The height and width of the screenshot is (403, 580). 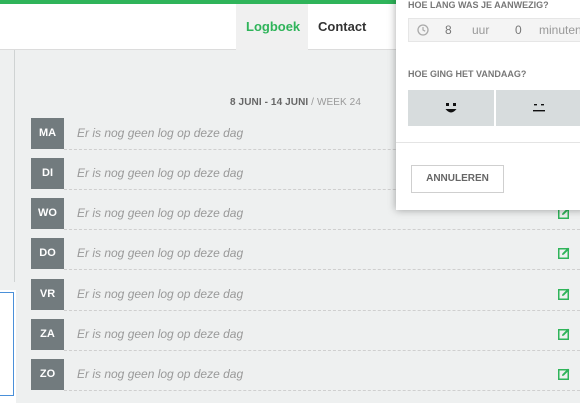 What do you see at coordinates (448, 30) in the screenshot?
I see `hours-value: 8` at bounding box center [448, 30].